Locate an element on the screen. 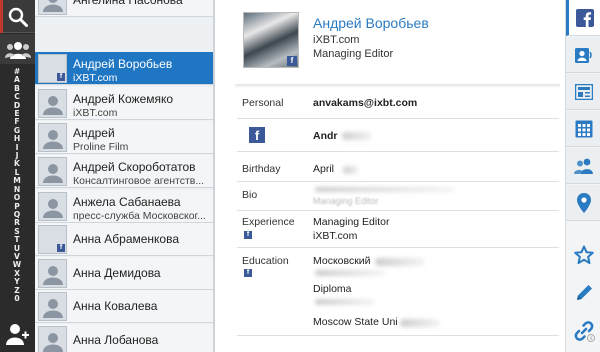  contact-name: Андрей Кожемяко is located at coordinates (123, 99).